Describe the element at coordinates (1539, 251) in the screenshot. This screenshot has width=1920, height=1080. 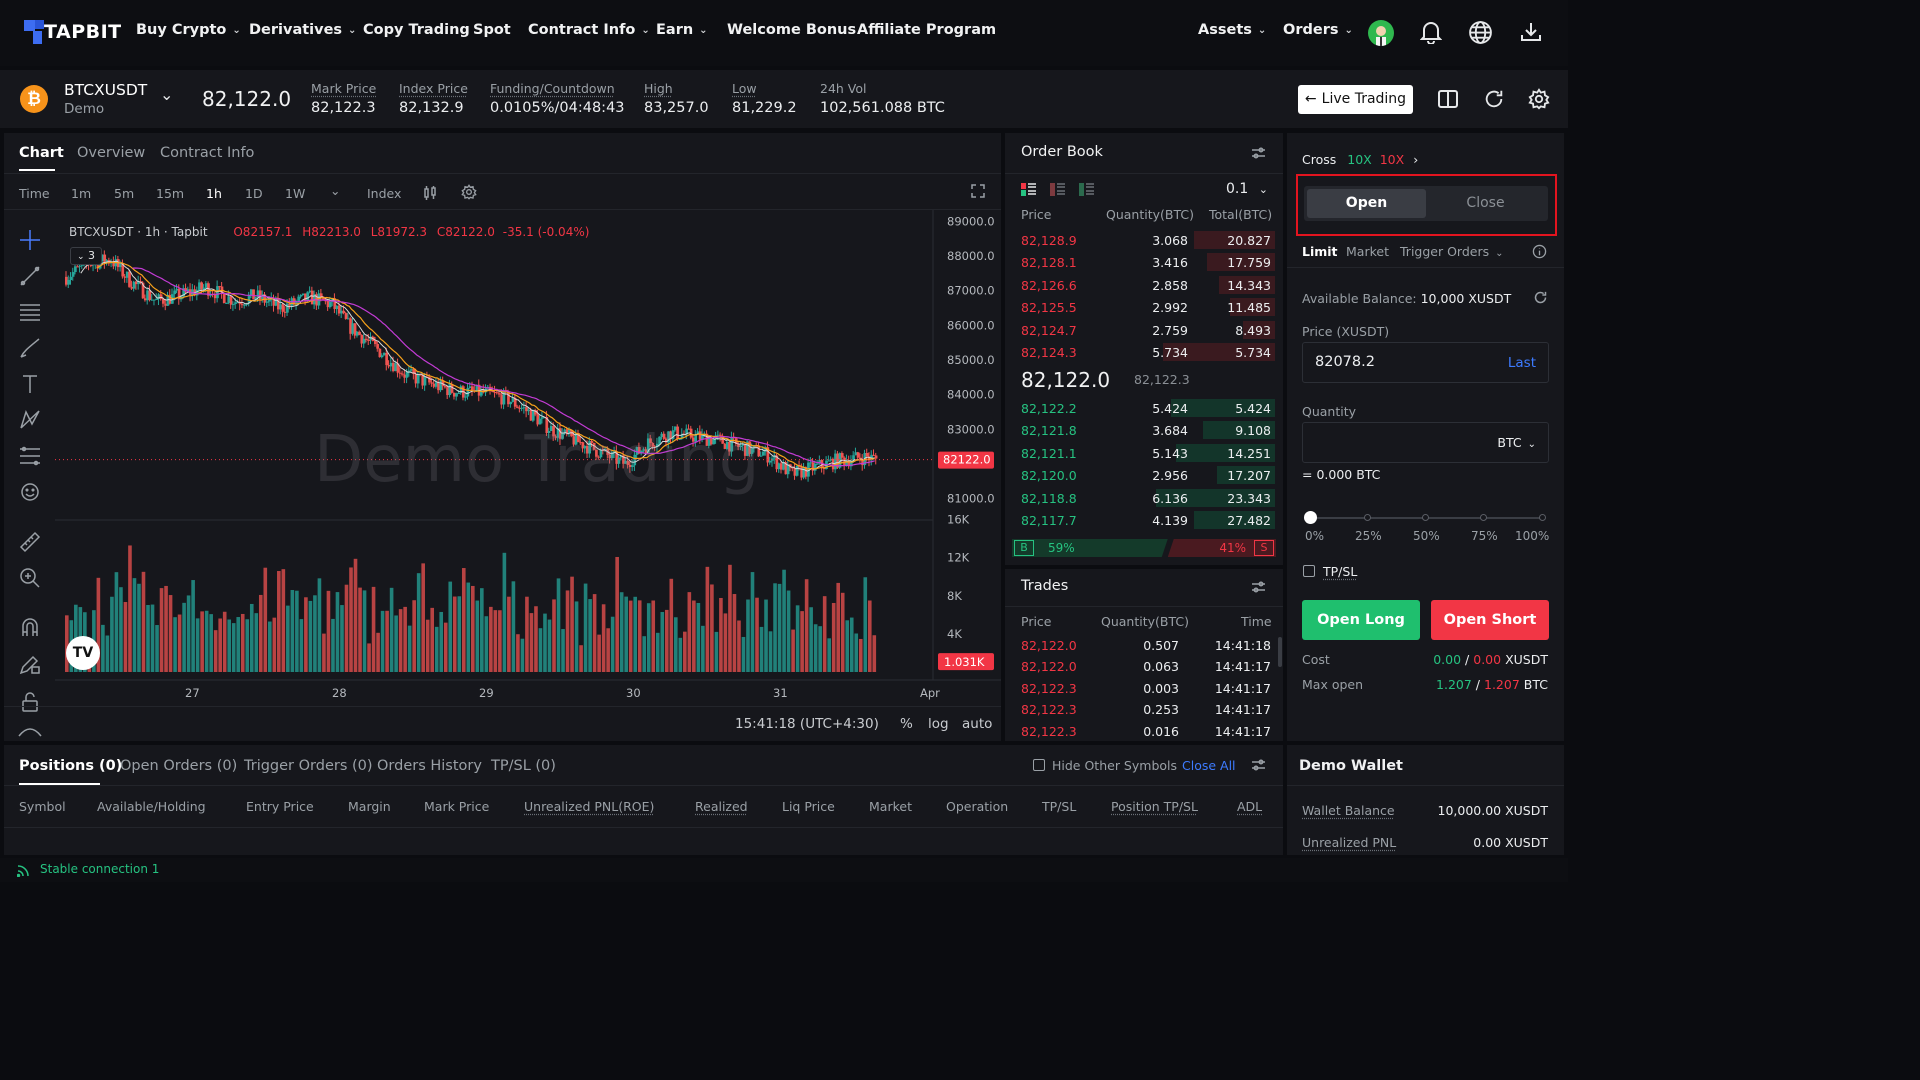
I see `info-icon` at that location.